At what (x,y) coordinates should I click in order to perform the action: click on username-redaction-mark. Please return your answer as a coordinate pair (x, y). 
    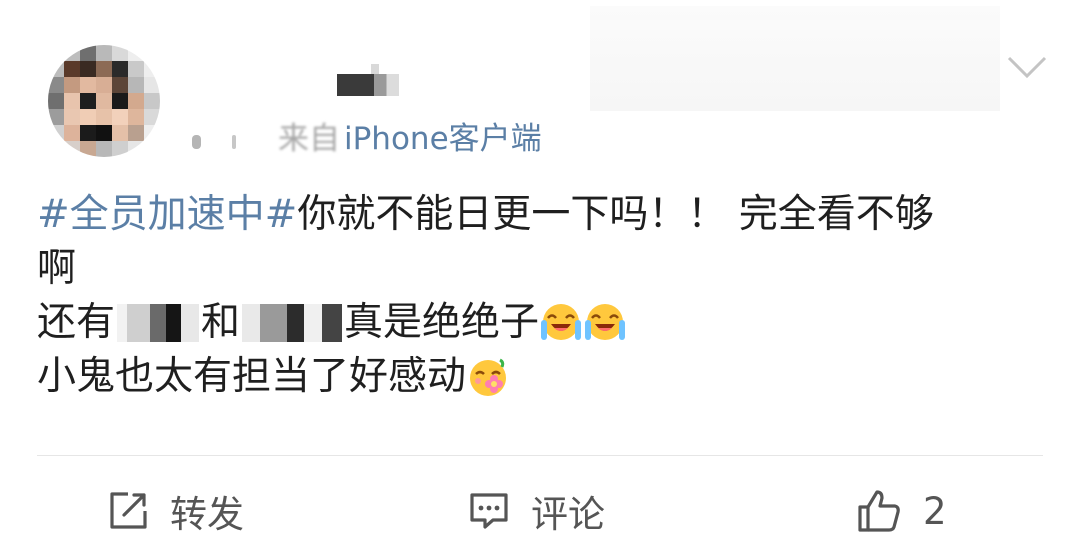
    Looking at the image, I should click on (375, 69).